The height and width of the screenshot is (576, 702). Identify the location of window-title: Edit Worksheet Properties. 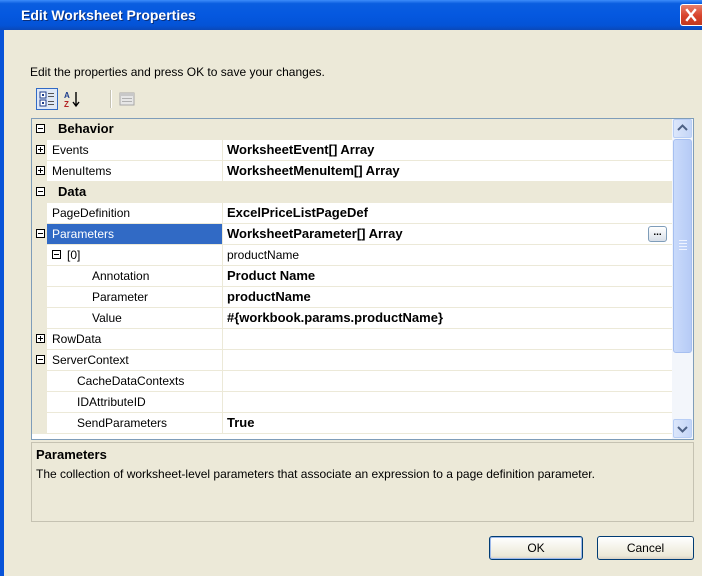
(108, 15).